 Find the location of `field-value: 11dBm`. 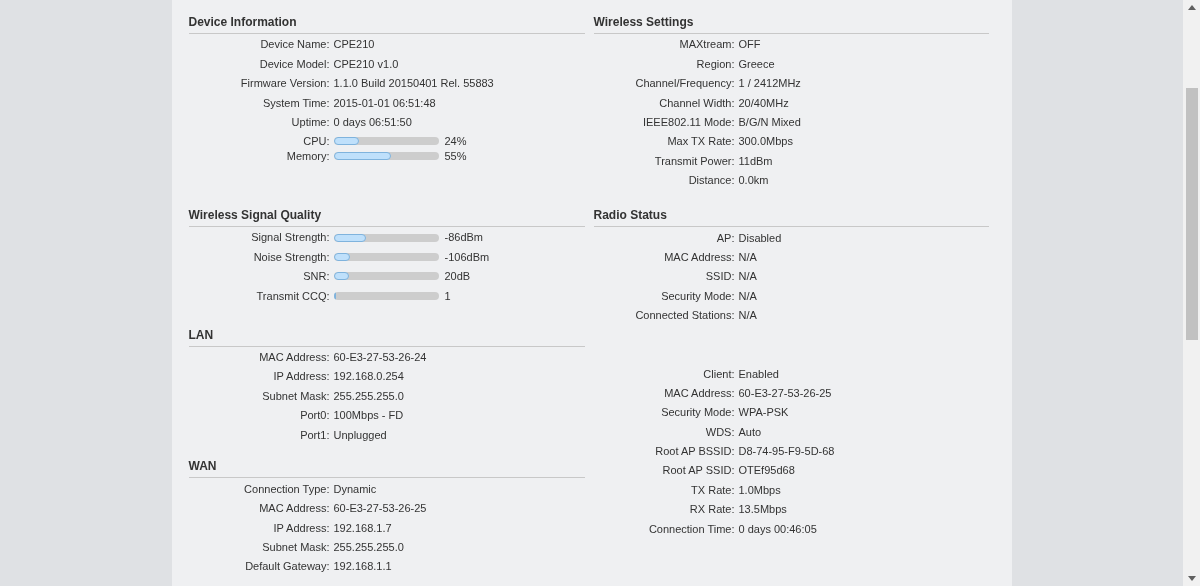

field-value: 11dBm is located at coordinates (755, 161).